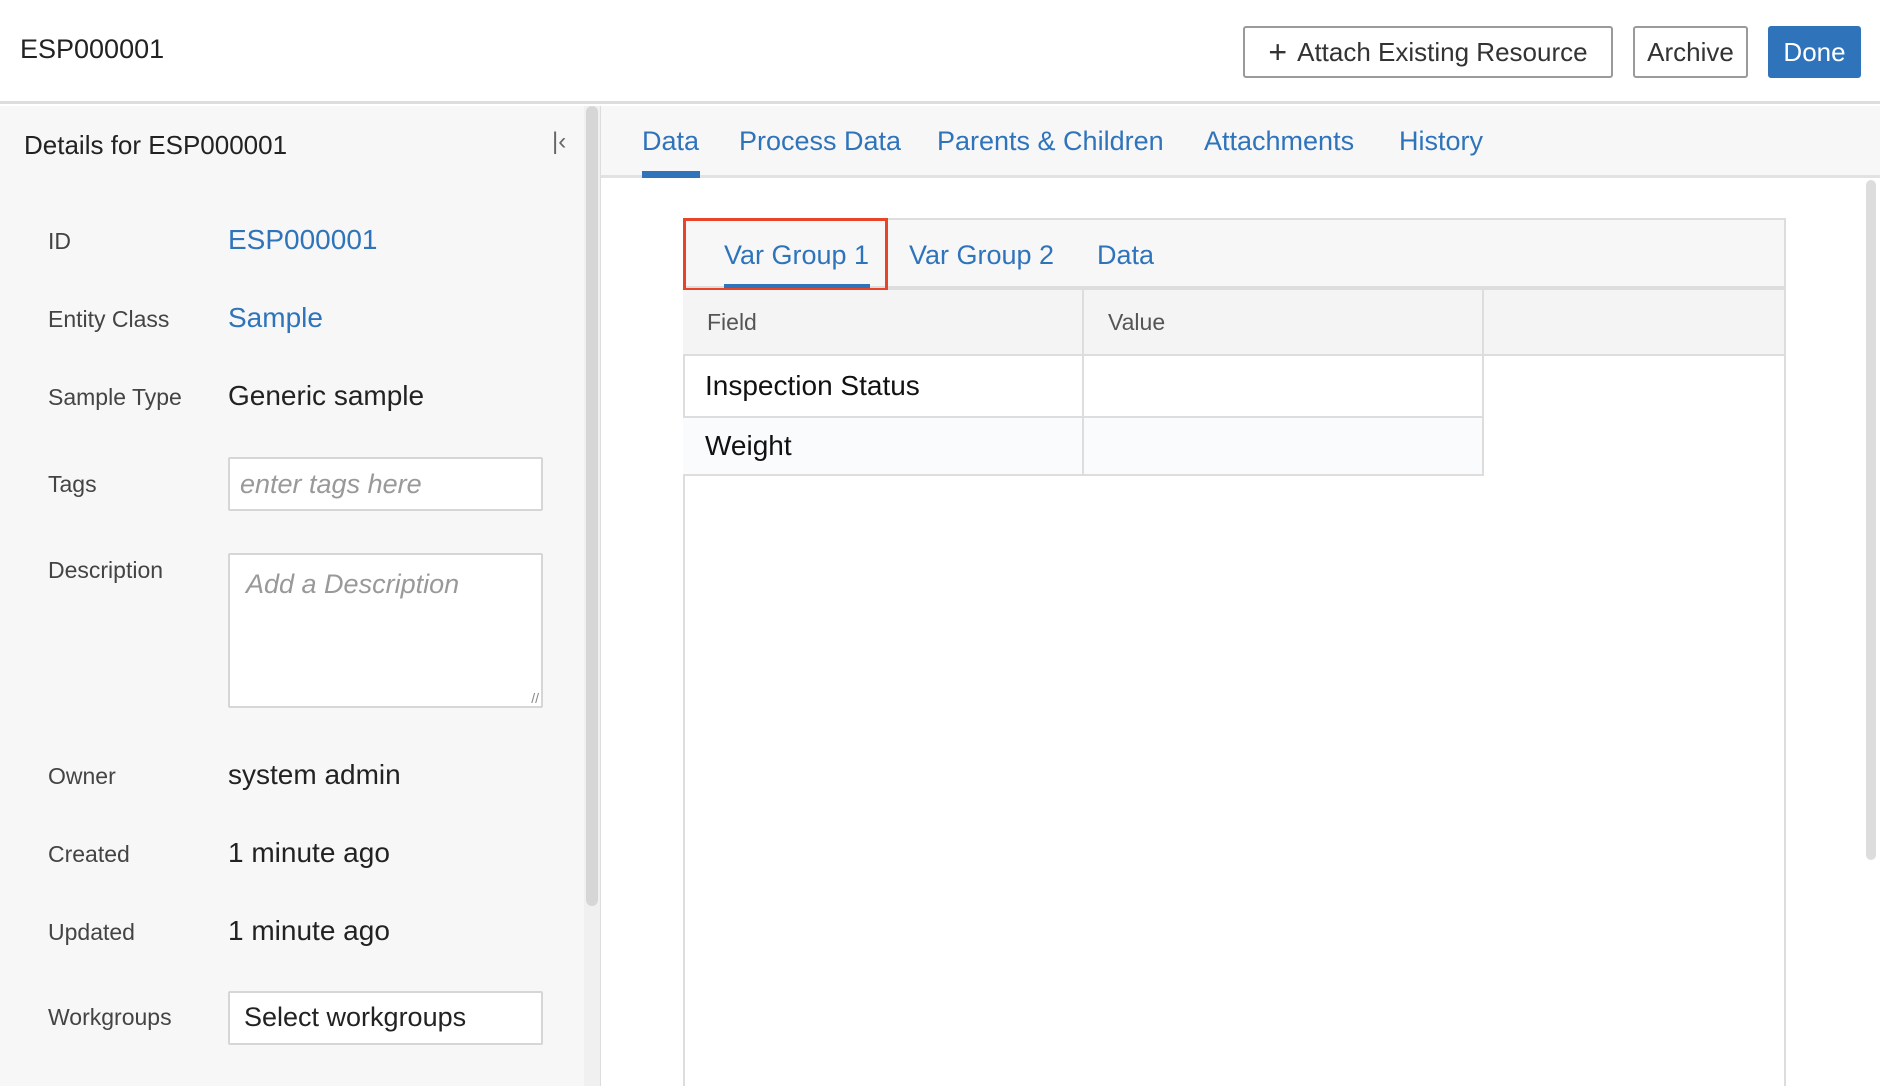  I want to click on id-label: ID, so click(59, 241).